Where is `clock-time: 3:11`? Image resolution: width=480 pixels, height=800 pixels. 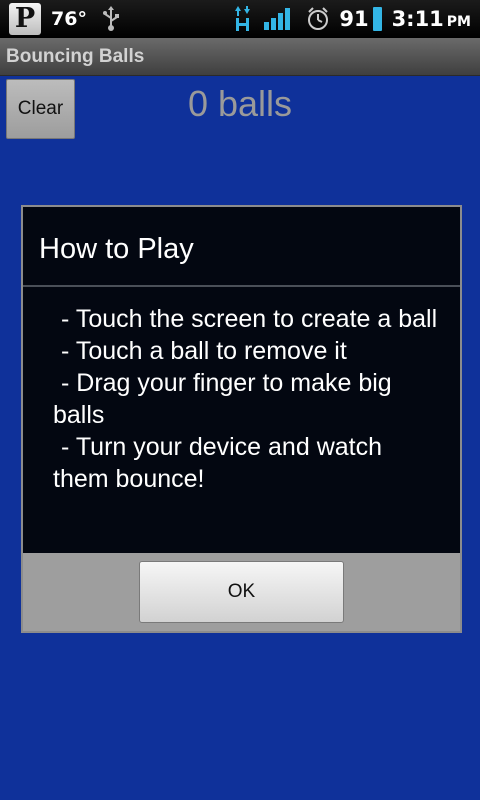 clock-time: 3:11 is located at coordinates (417, 19).